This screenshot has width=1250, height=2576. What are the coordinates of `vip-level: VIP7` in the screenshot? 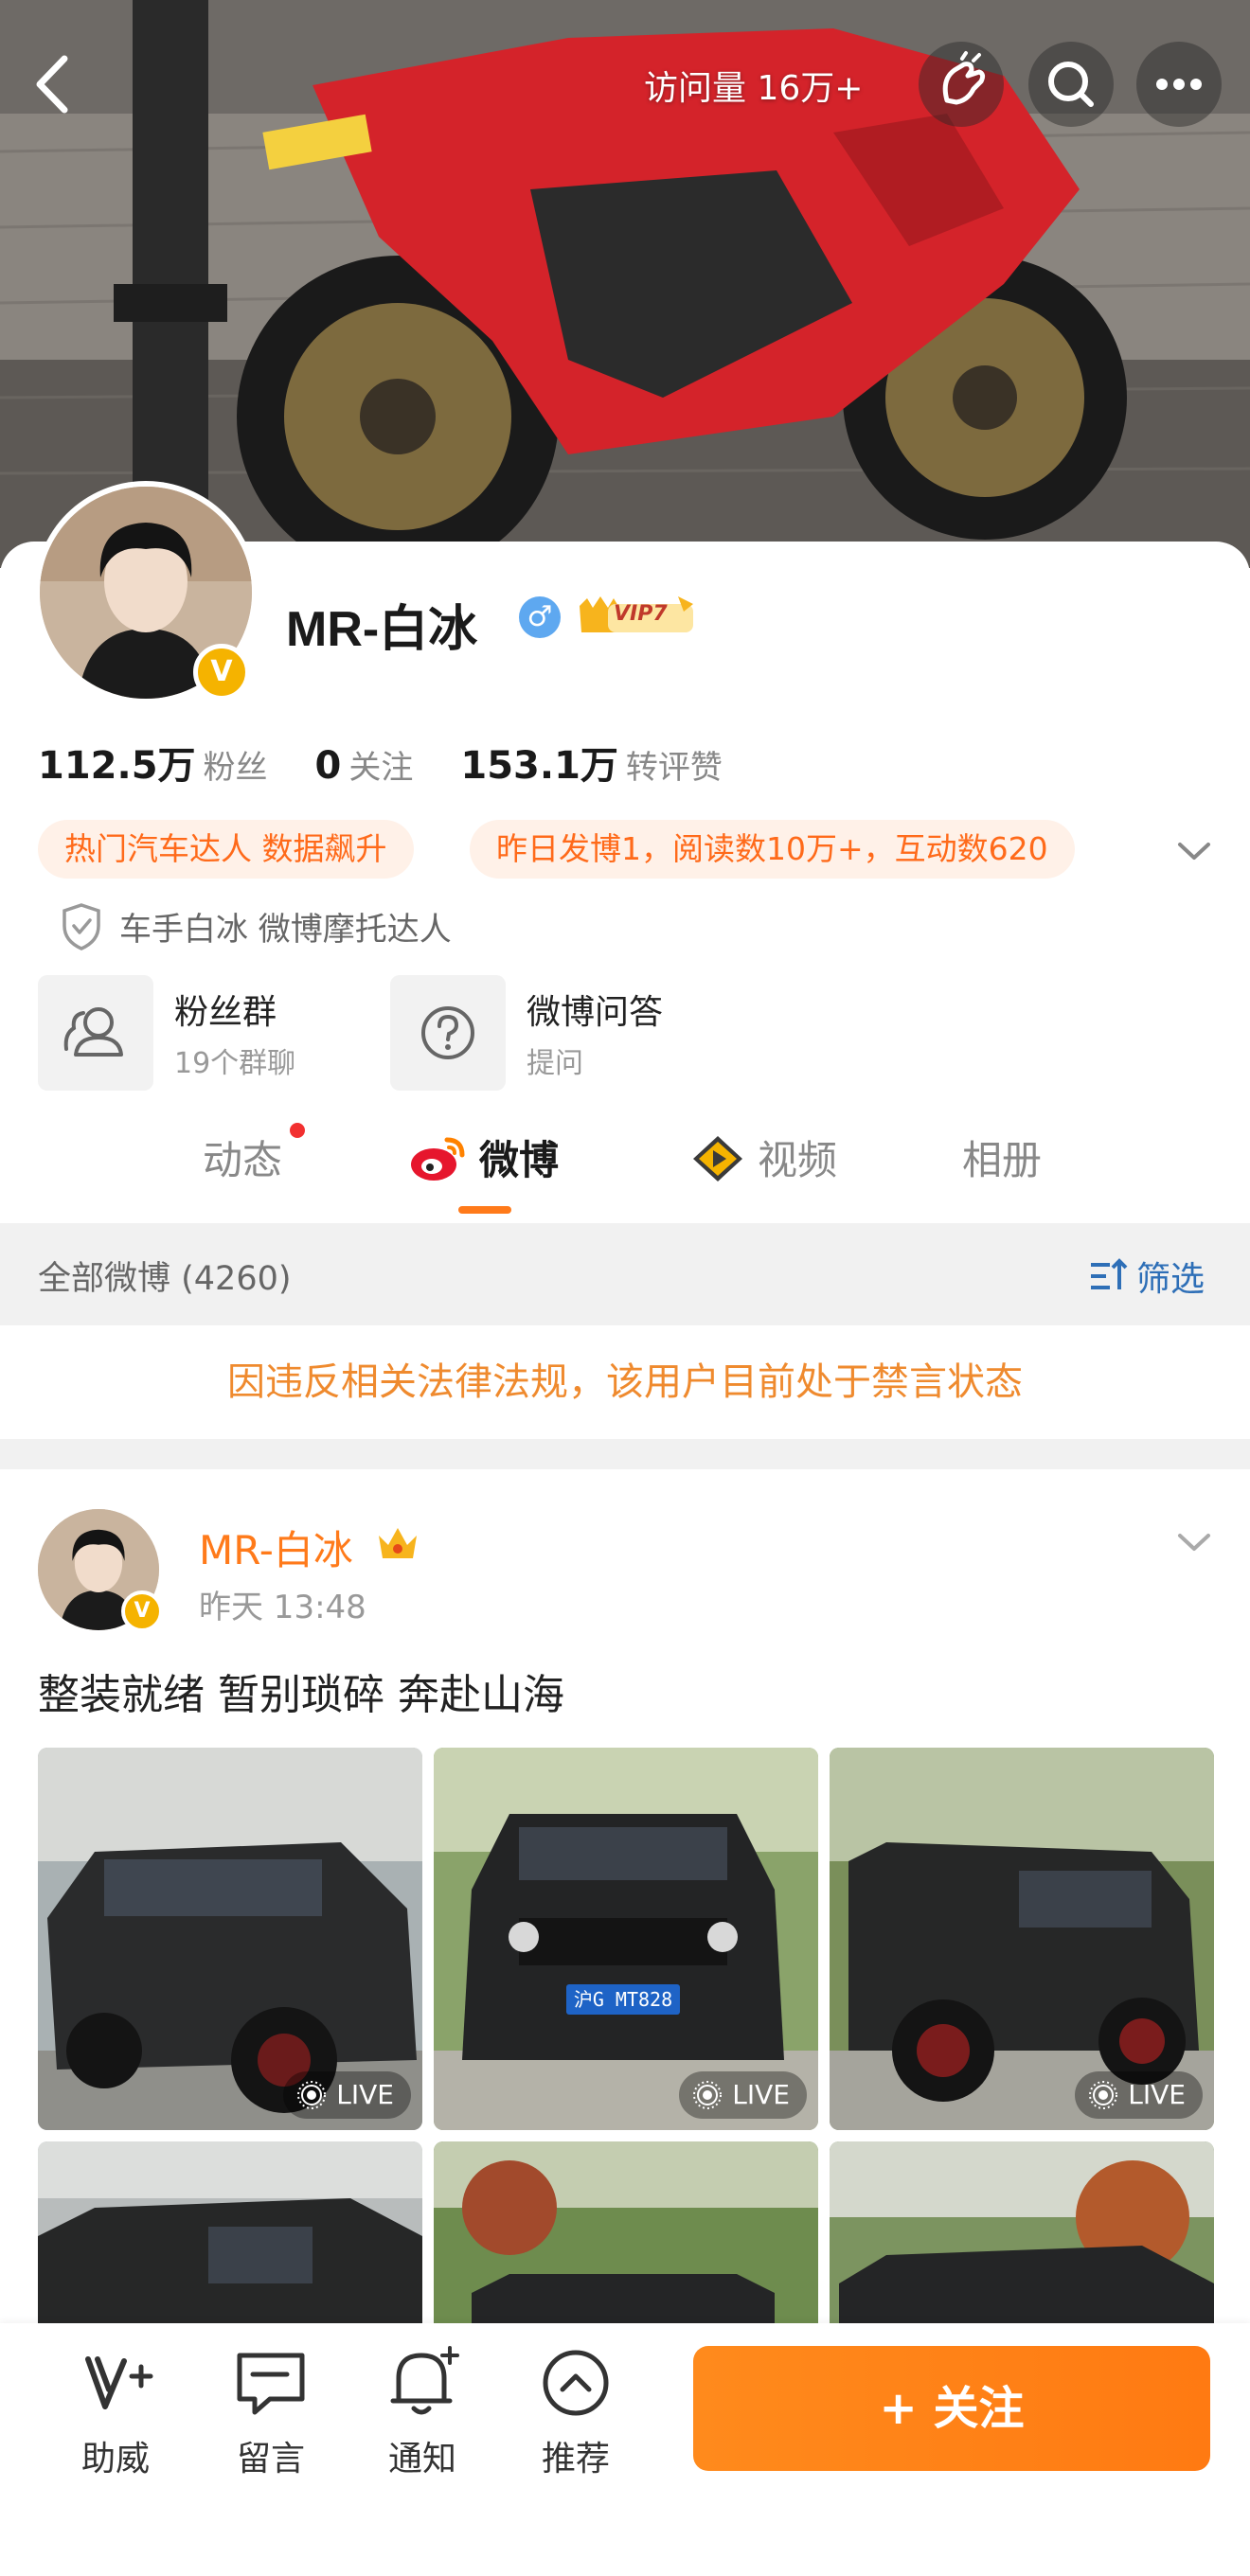 It's located at (641, 614).